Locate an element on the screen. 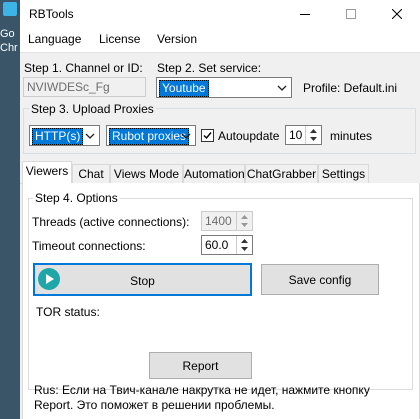  interval-stepper: 10 is located at coordinates (303, 135).